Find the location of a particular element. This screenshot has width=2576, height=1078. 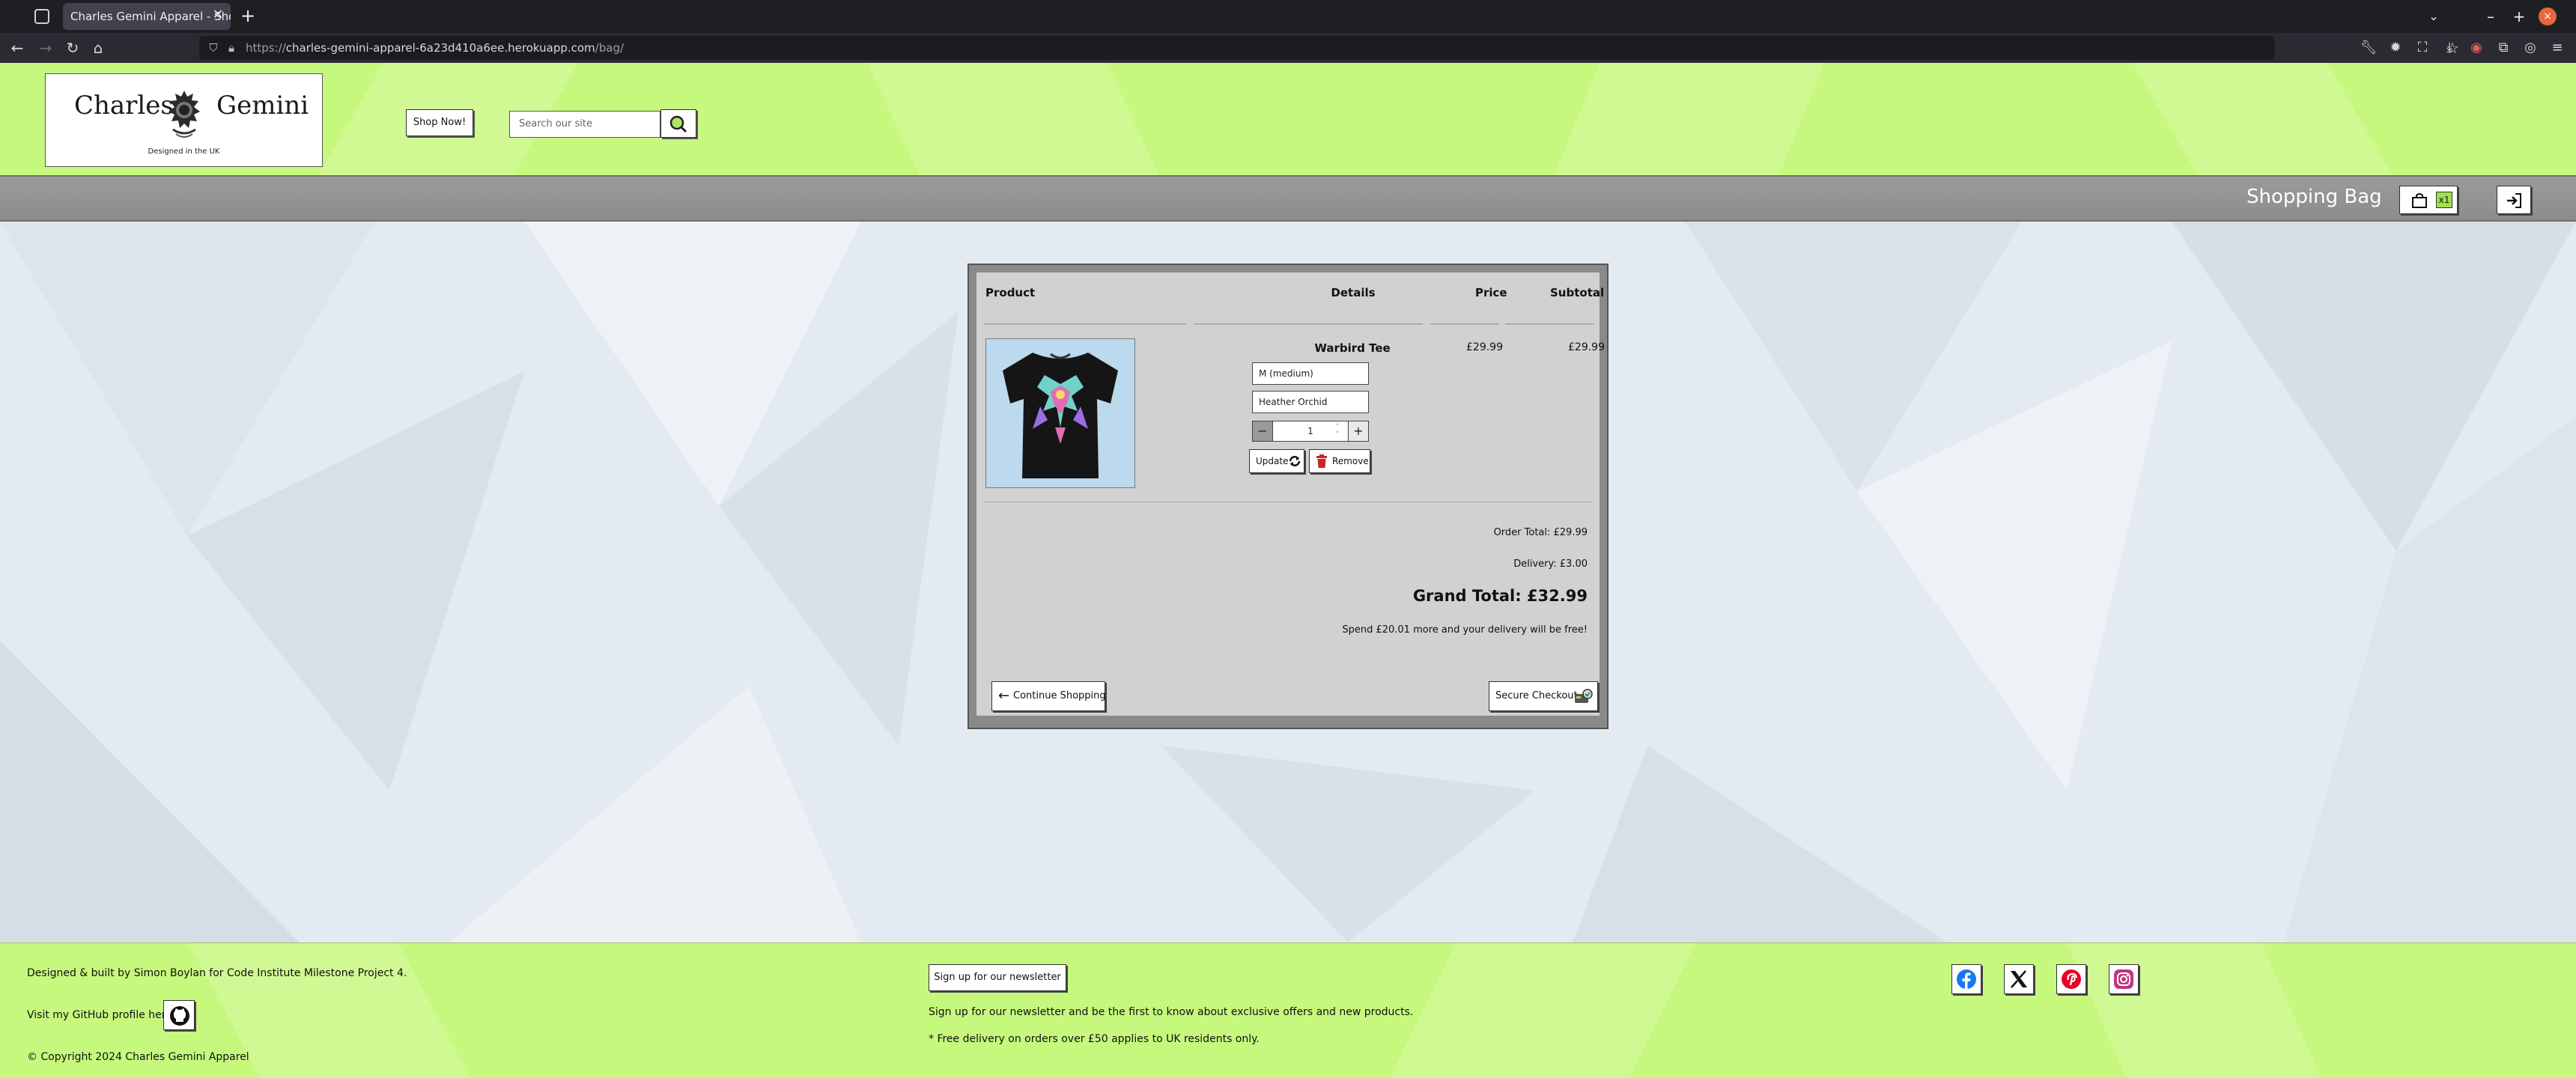

github-label: Visit my GitHub profile here: is located at coordinates (101, 1015).